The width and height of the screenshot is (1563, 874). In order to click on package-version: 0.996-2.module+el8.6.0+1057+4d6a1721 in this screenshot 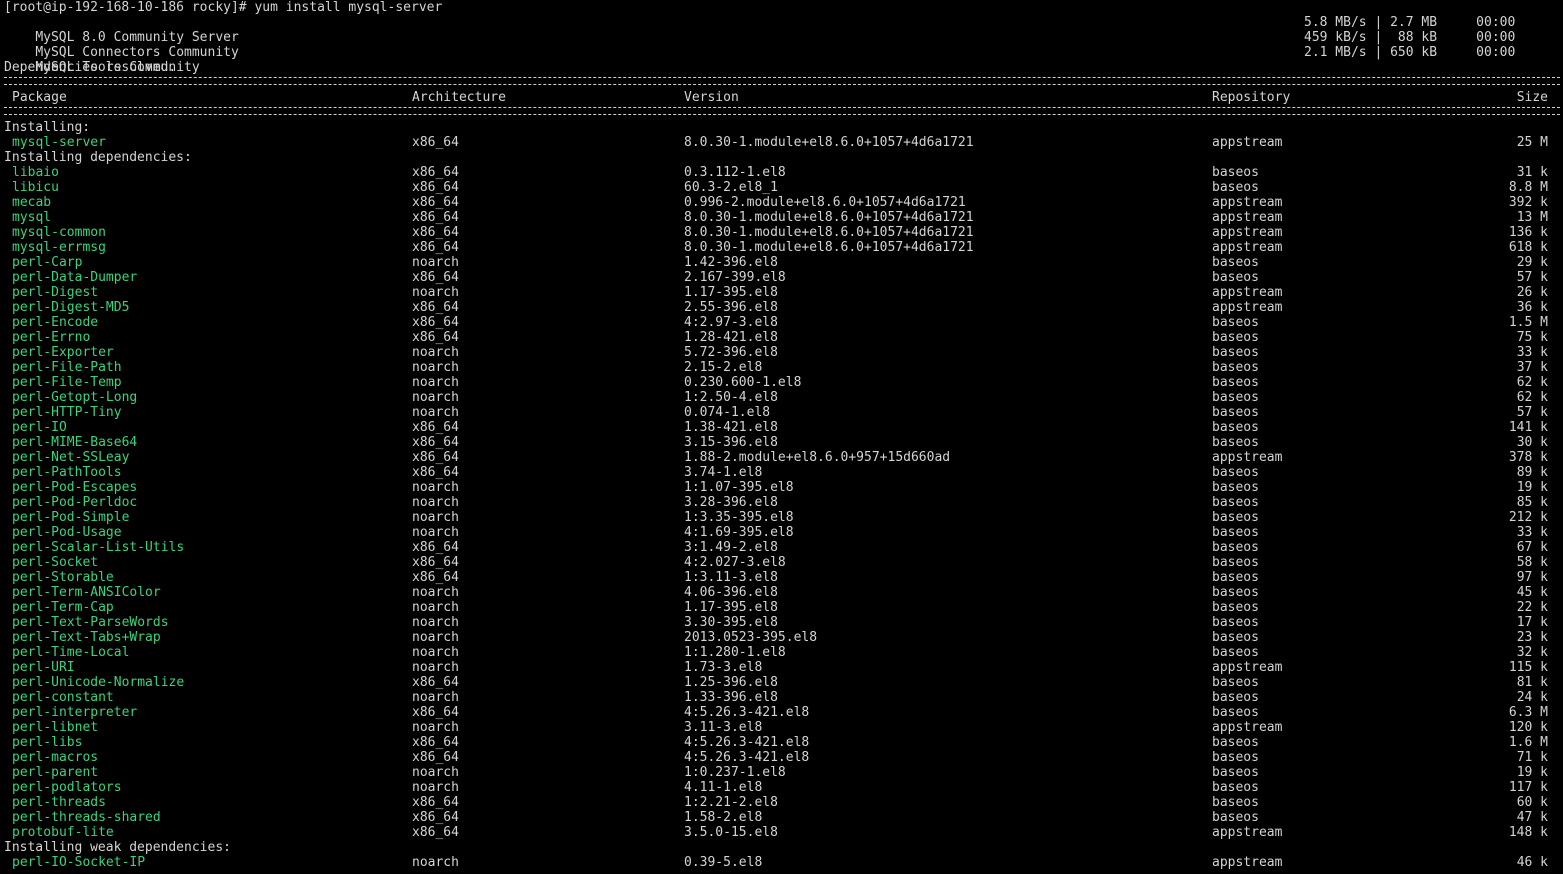, I will do `click(825, 202)`.